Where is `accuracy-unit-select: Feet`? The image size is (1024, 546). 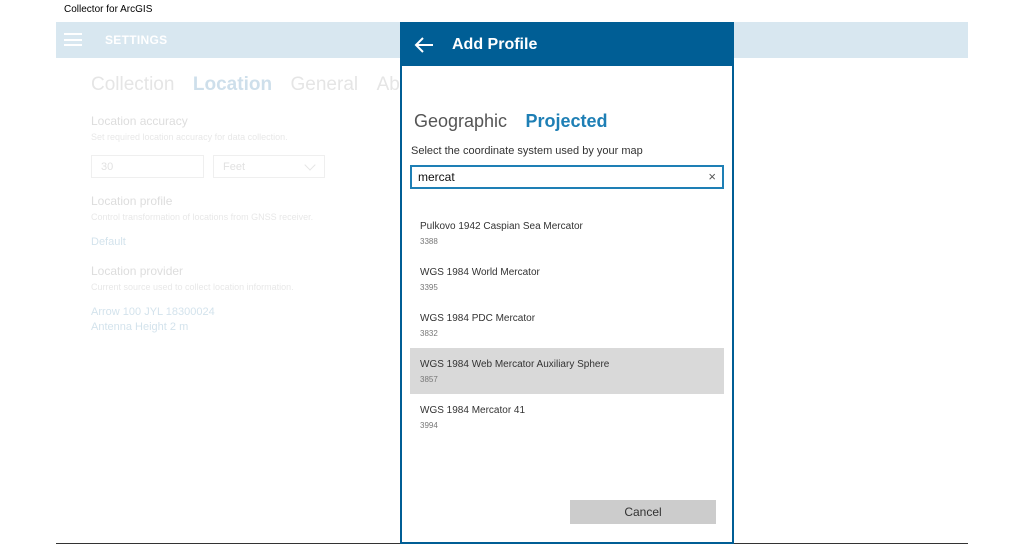 accuracy-unit-select: Feet is located at coordinates (269, 166).